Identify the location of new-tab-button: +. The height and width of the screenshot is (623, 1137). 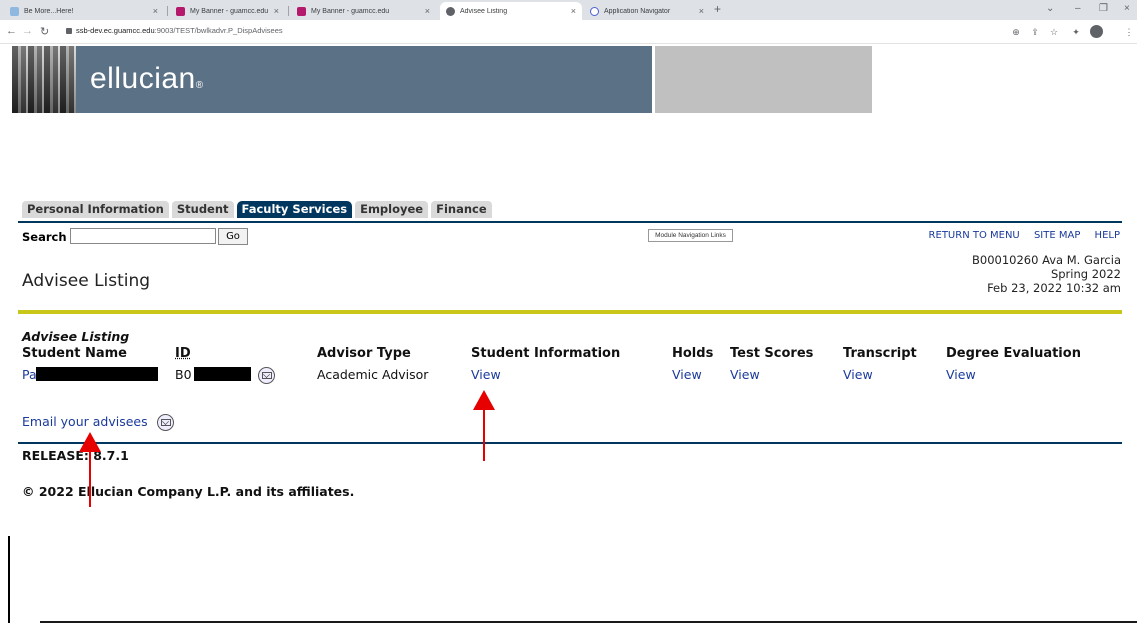
(717, 9).